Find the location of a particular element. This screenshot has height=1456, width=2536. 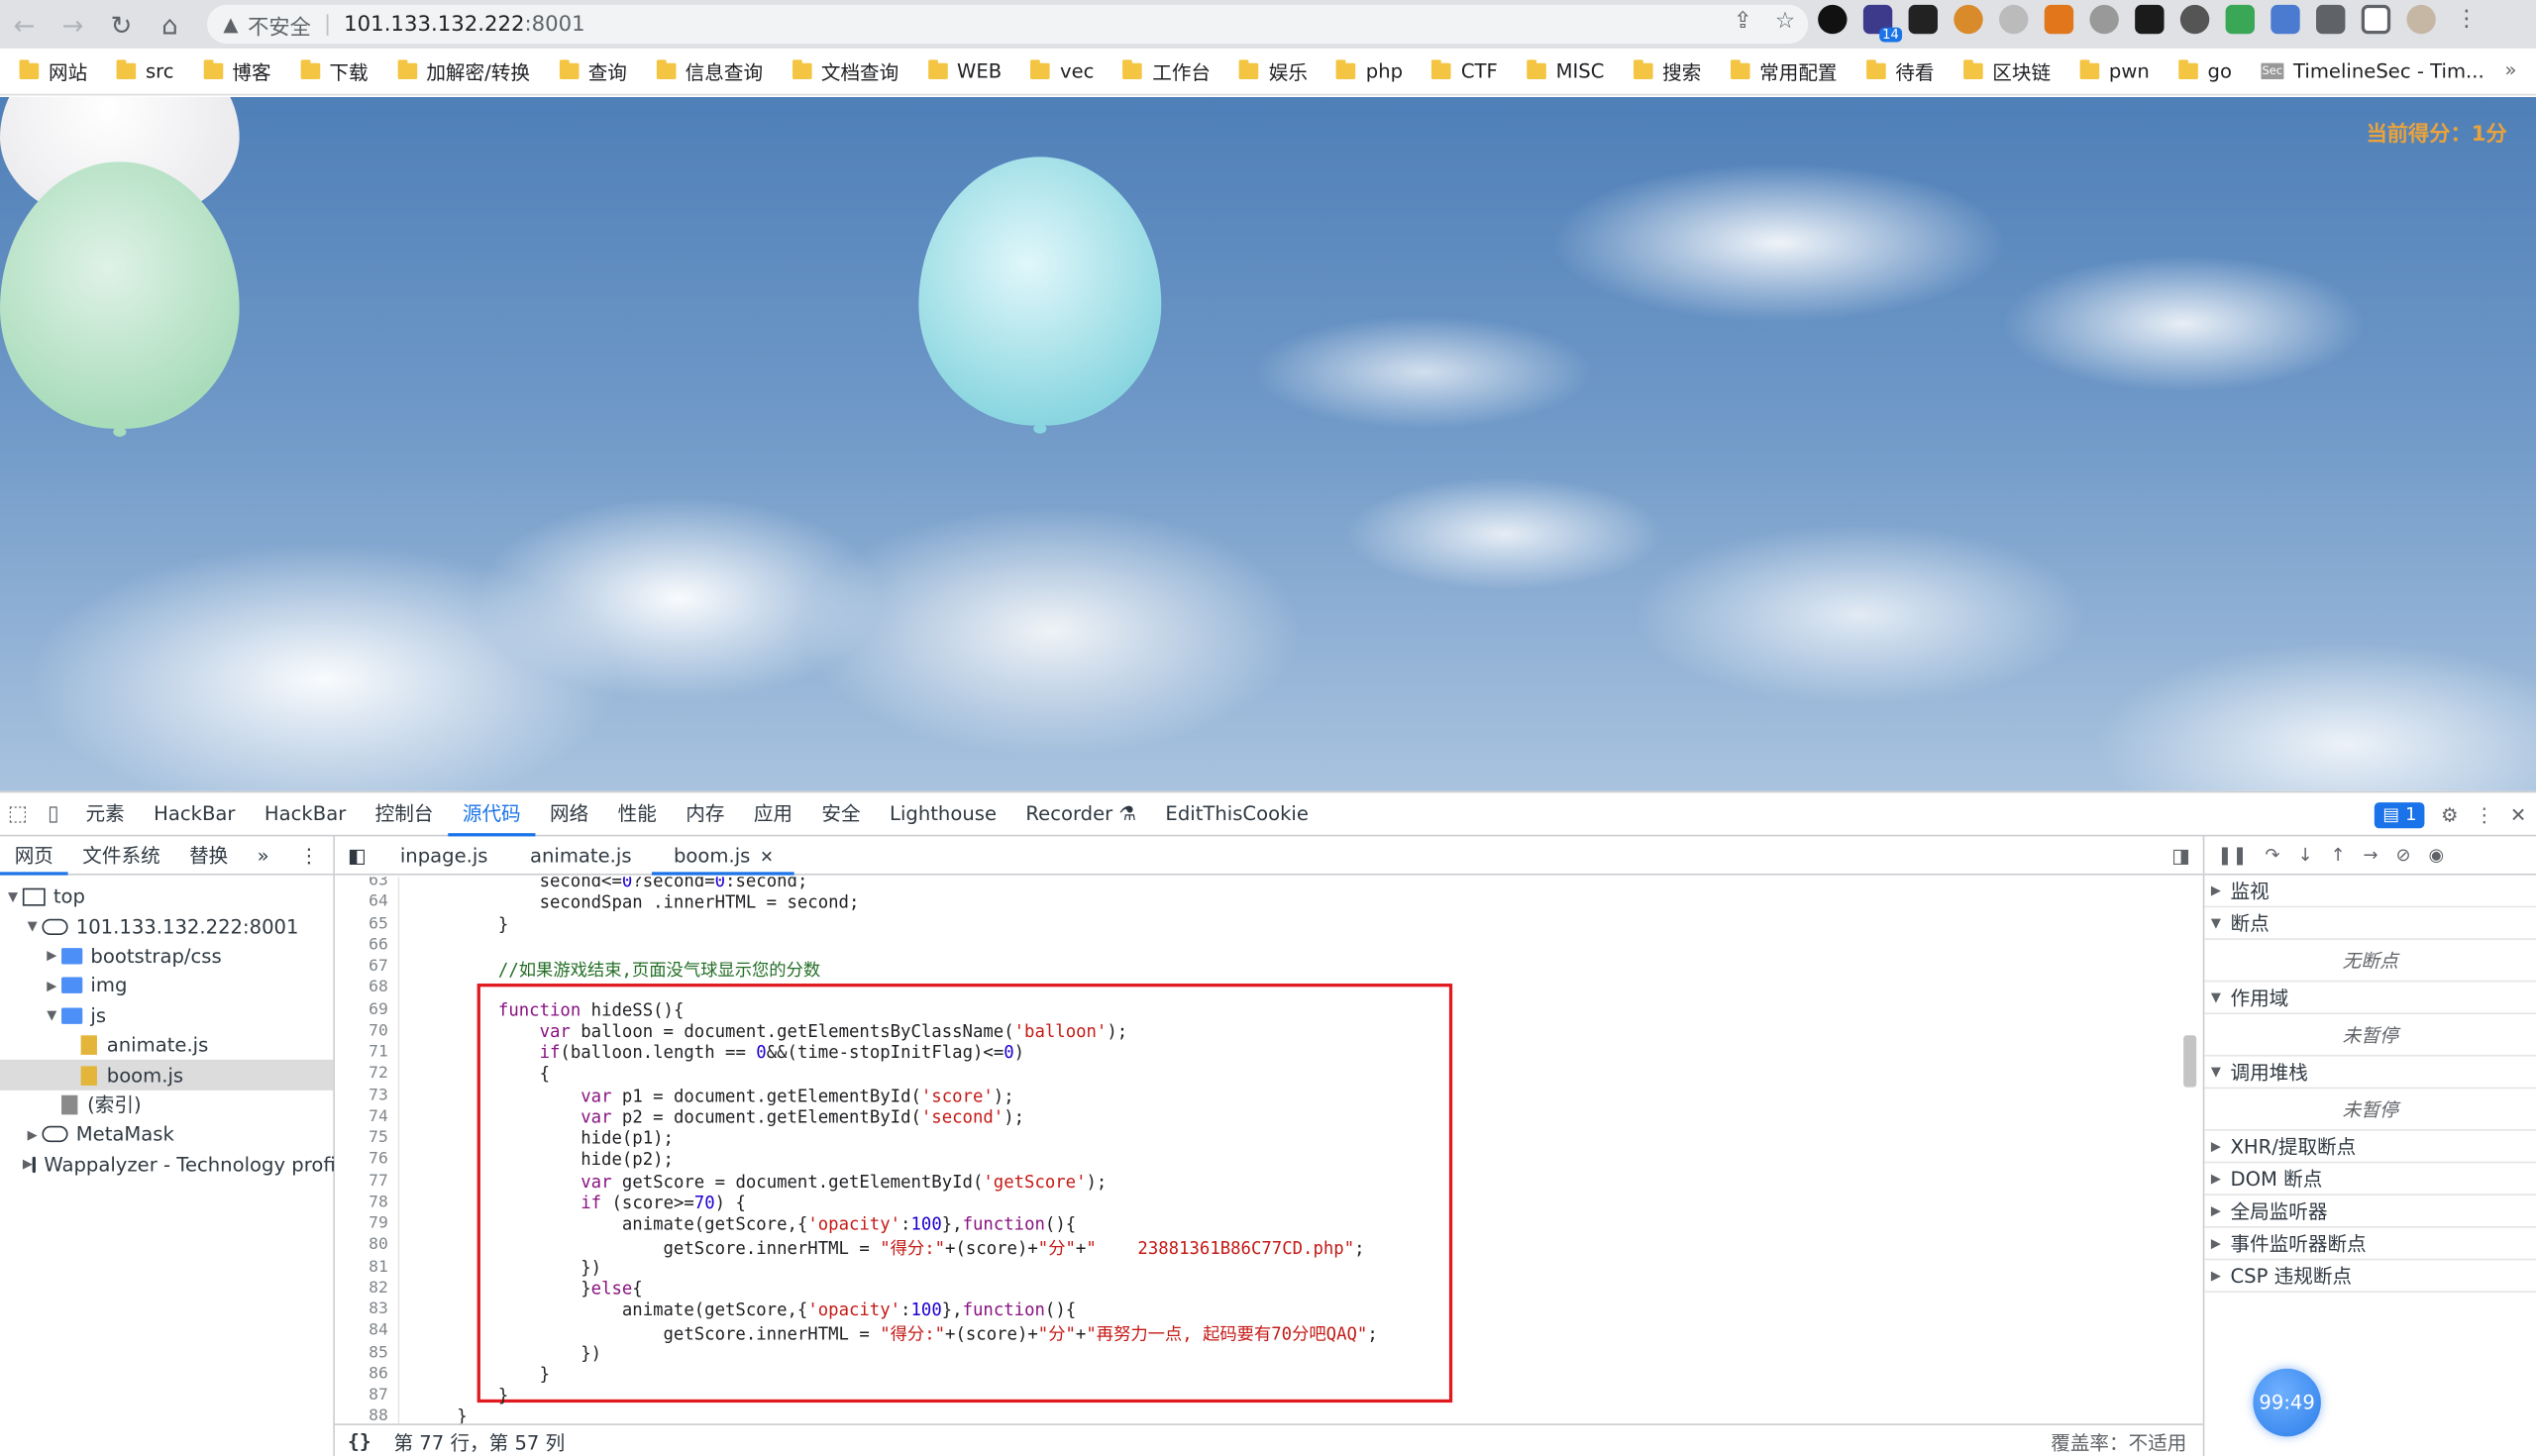

line-number: 72 is located at coordinates (378, 1074).